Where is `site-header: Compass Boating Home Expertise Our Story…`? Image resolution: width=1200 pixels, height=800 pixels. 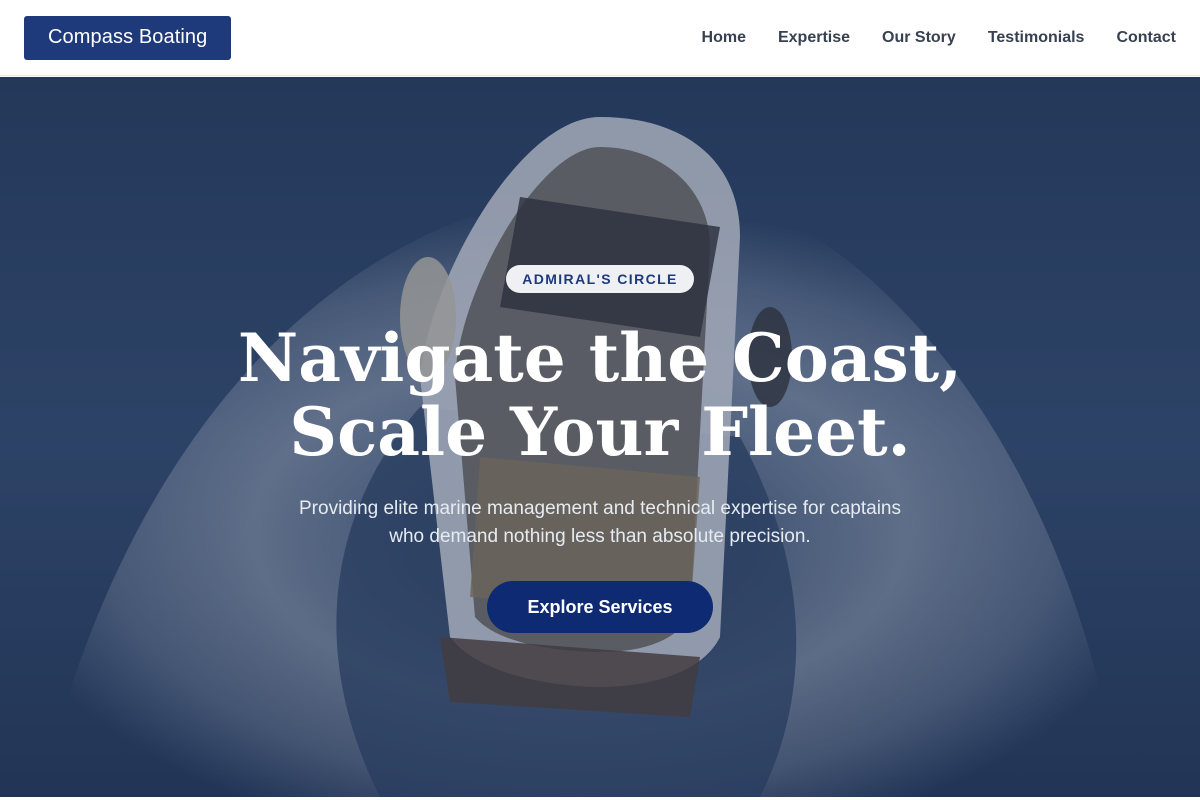
site-header: Compass Boating Home Expertise Our Story… is located at coordinates (600, 38).